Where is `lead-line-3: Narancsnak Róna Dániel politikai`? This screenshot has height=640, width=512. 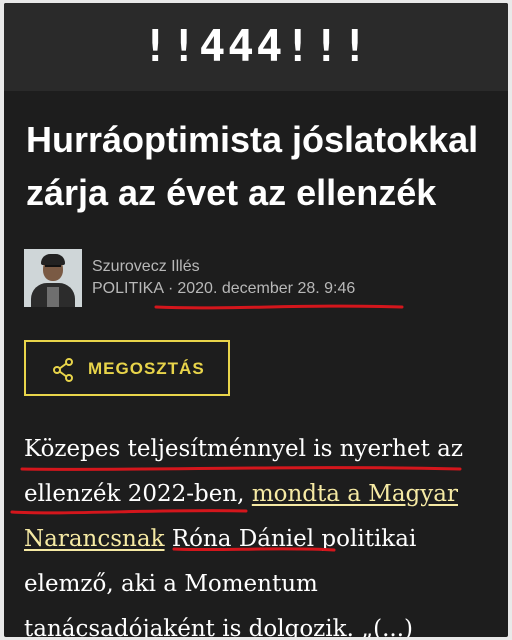 lead-line-3: Narancsnak Róna Dániel politikai is located at coordinates (264, 539).